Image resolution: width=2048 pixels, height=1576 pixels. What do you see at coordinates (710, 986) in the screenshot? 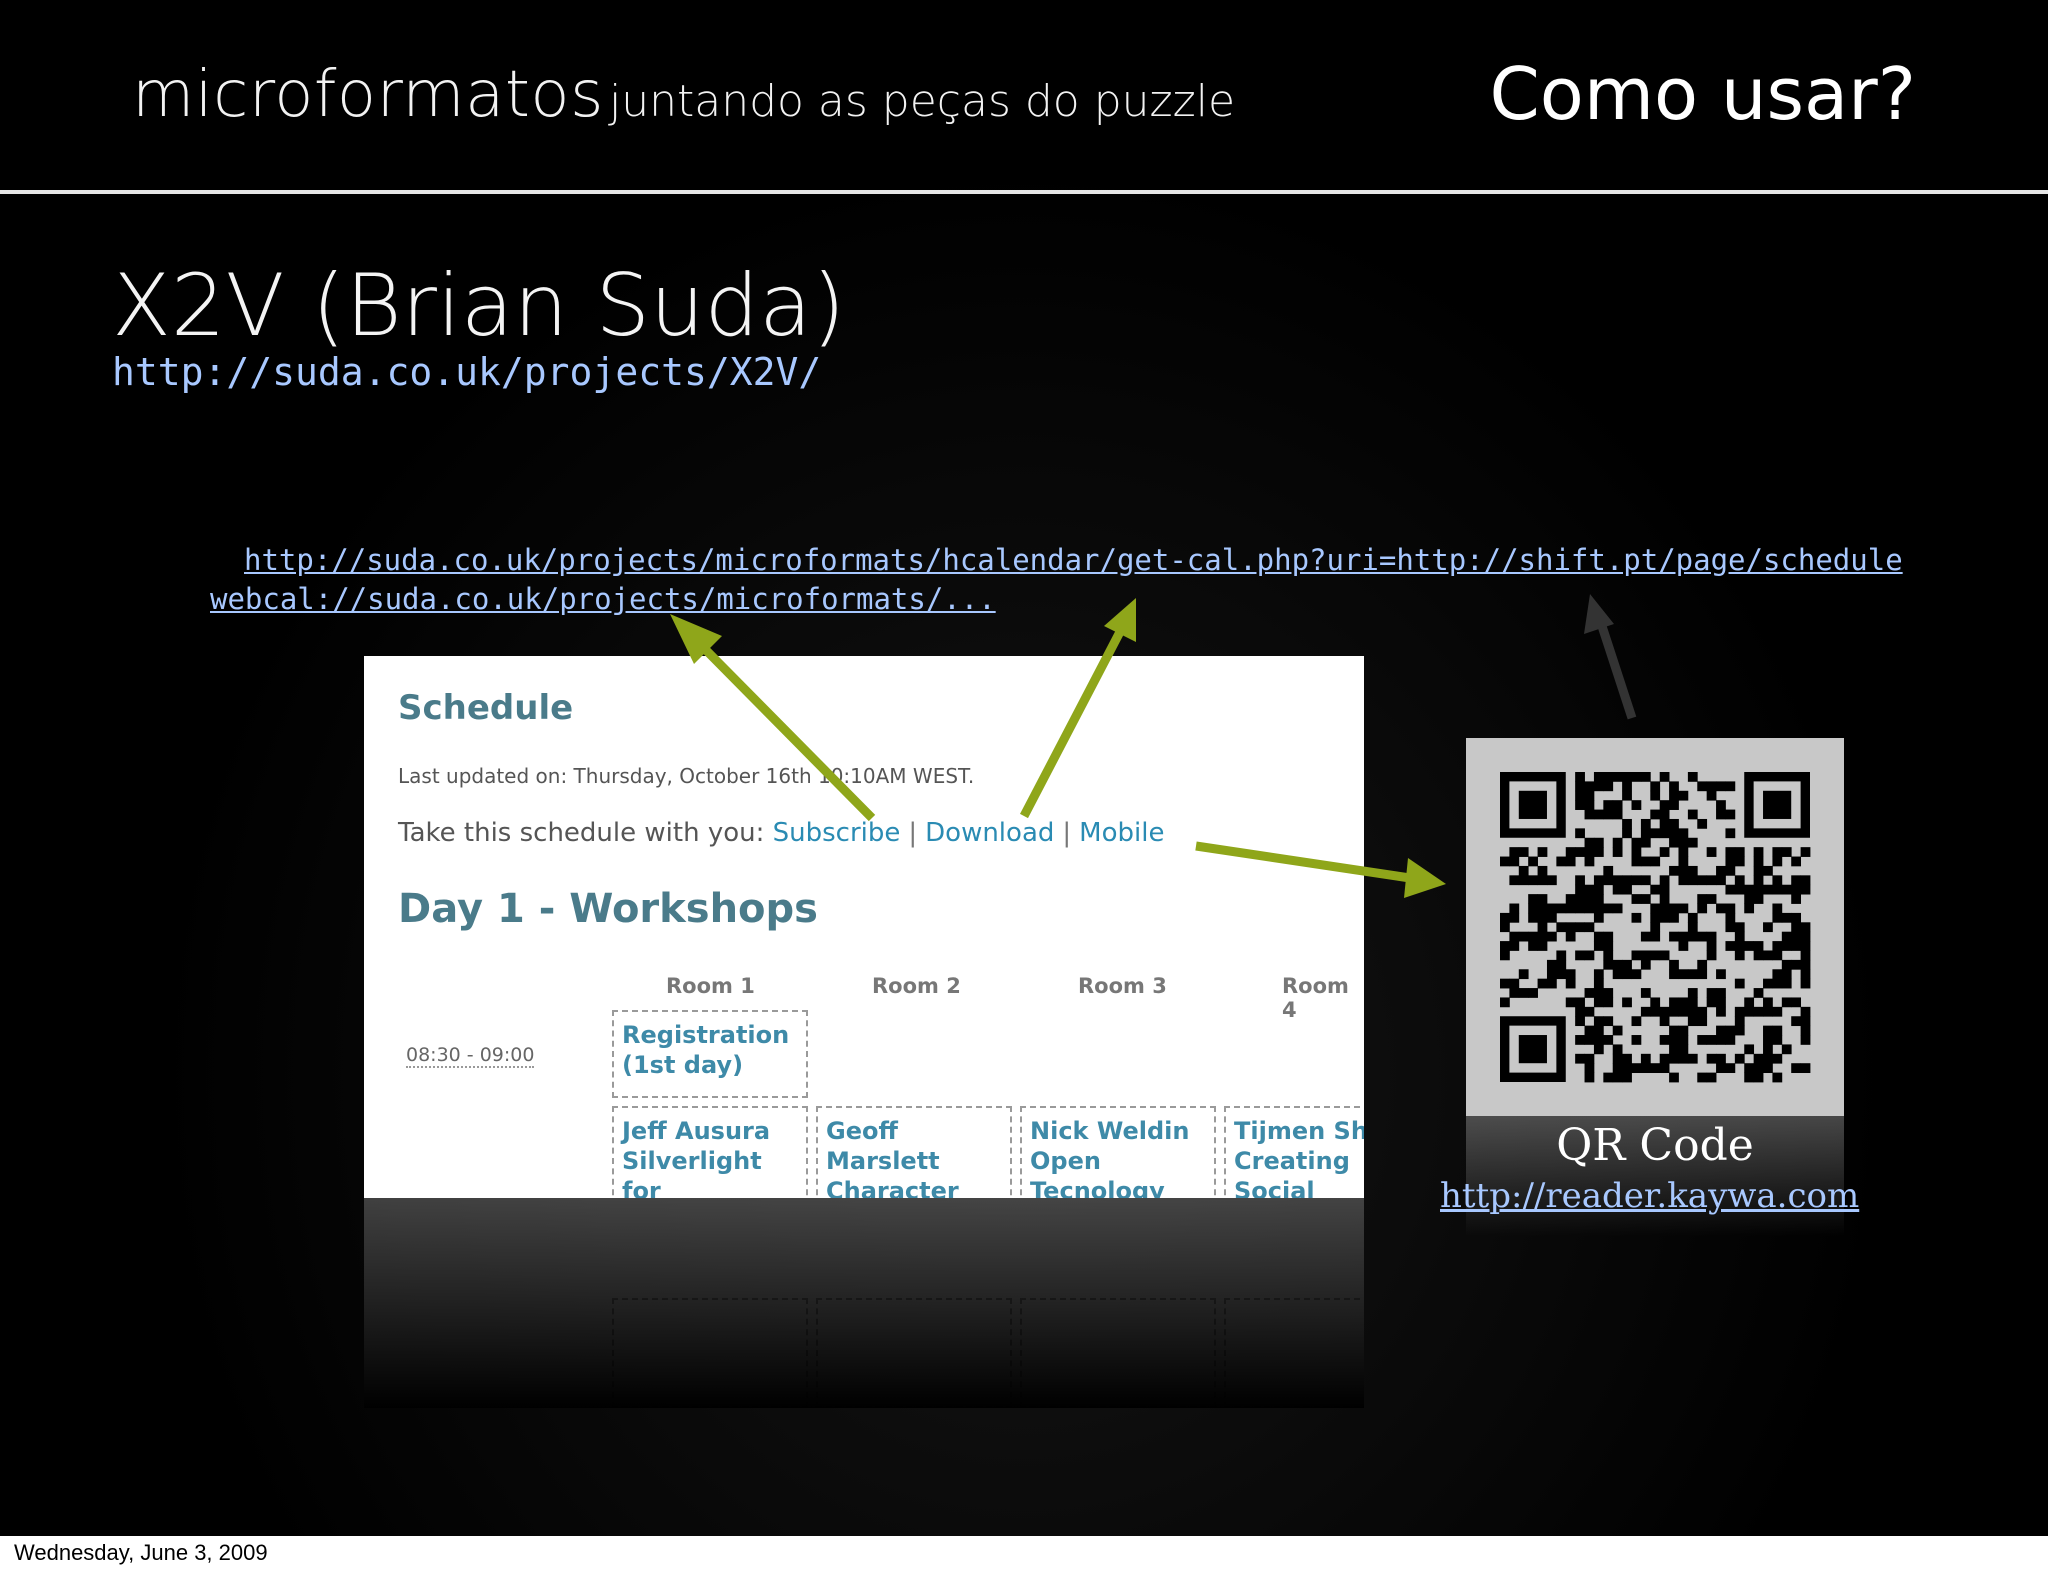
I see `room-header-1: Room 1` at bounding box center [710, 986].